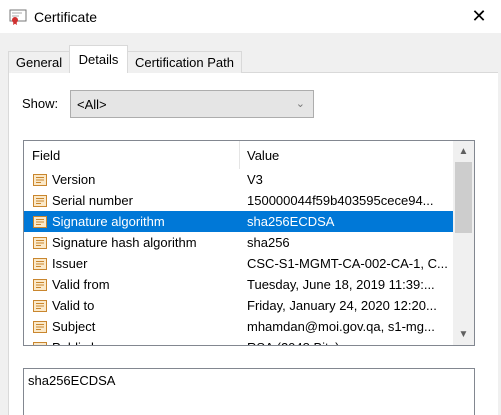 The image size is (501, 415). What do you see at coordinates (268, 242) in the screenshot?
I see `value-cell: sha256` at bounding box center [268, 242].